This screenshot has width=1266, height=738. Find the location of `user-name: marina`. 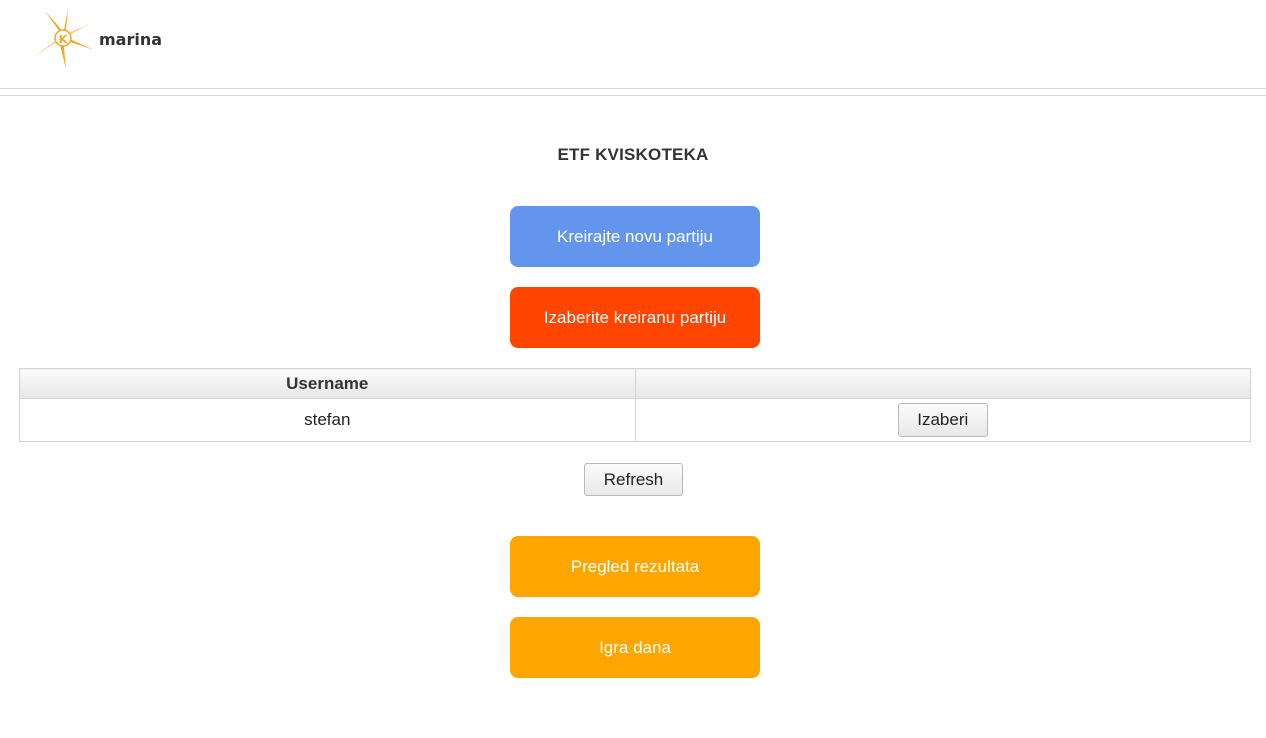

user-name: marina is located at coordinates (131, 39).